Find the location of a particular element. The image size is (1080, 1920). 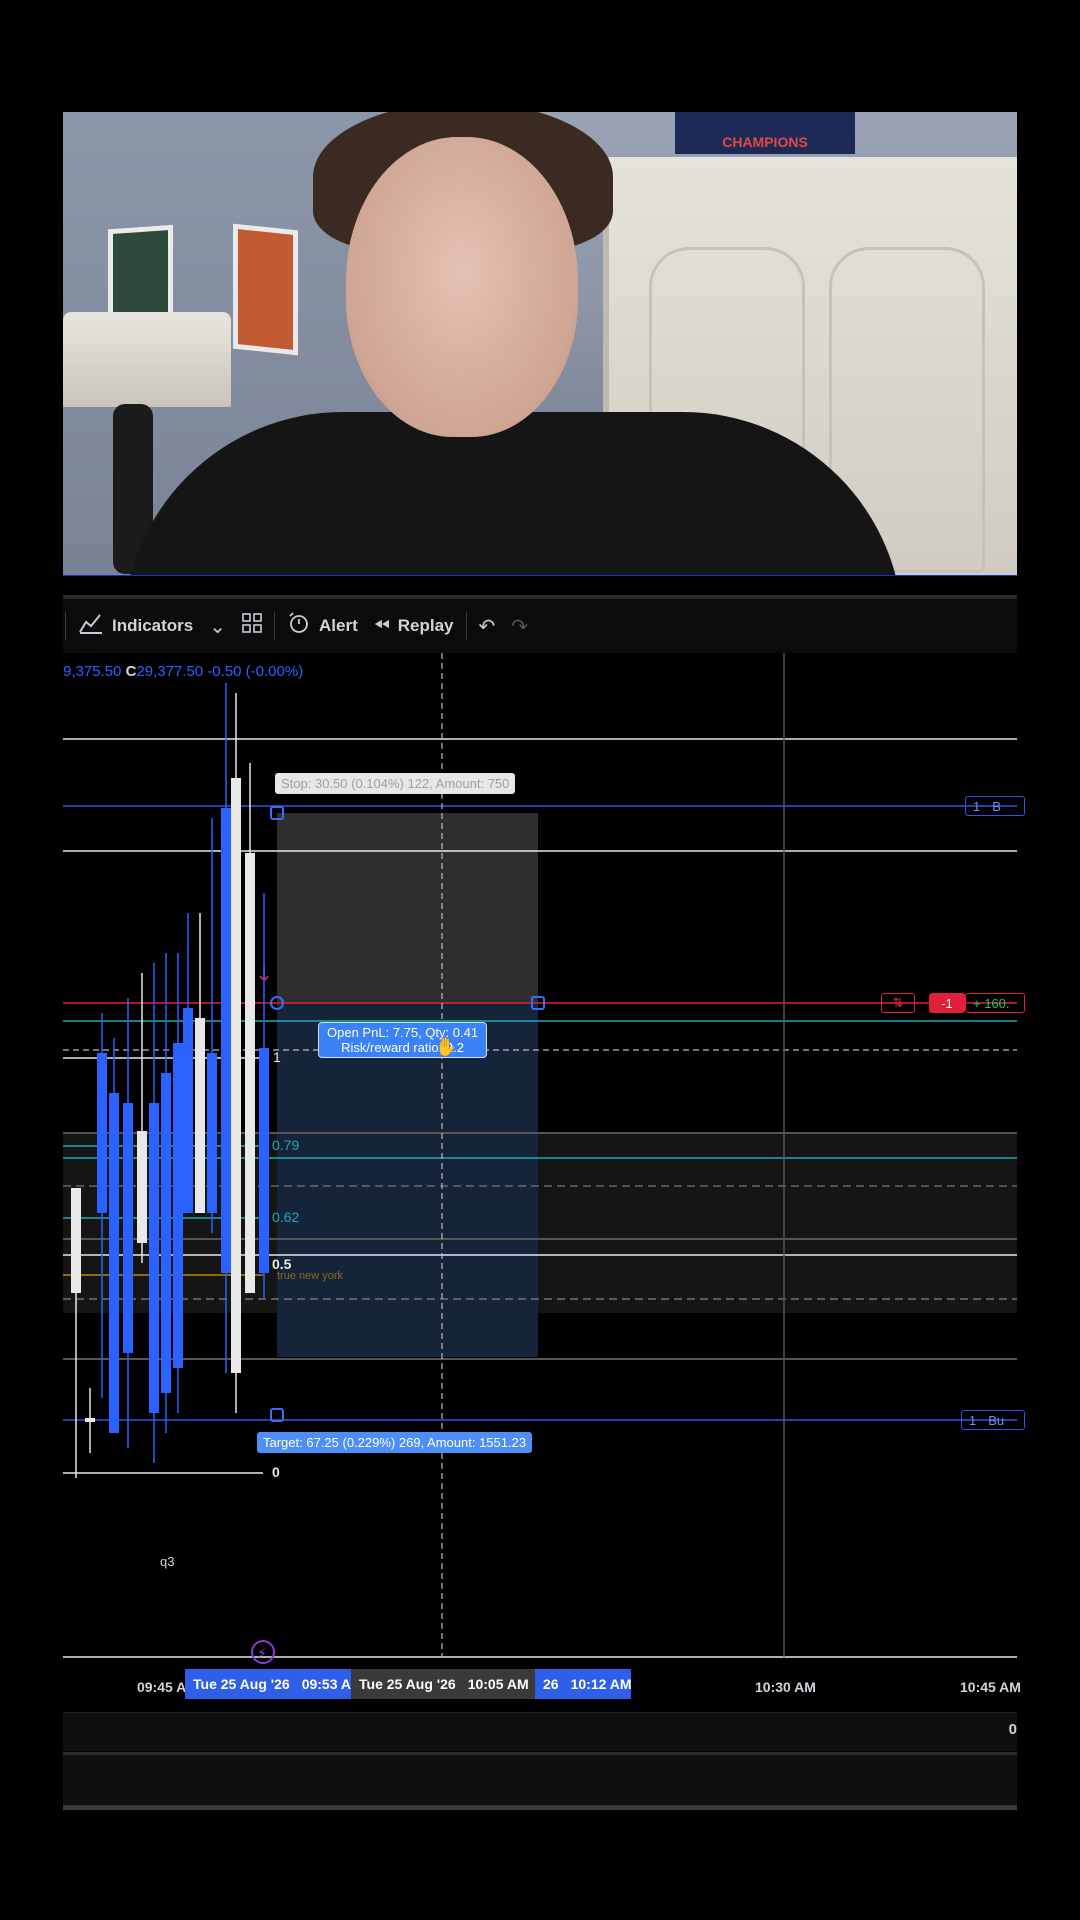

layouts-button is located at coordinates (252, 626).